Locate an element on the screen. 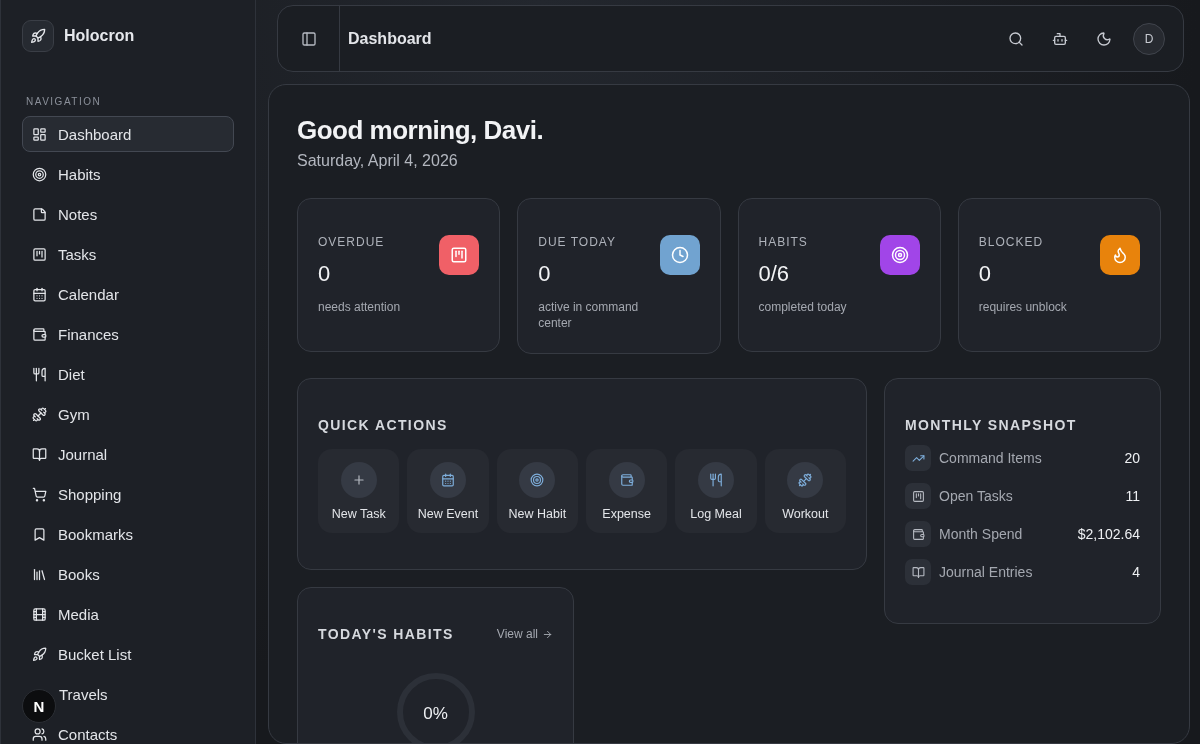 The height and width of the screenshot is (744, 1200). panel-icon is located at coordinates (308, 38).